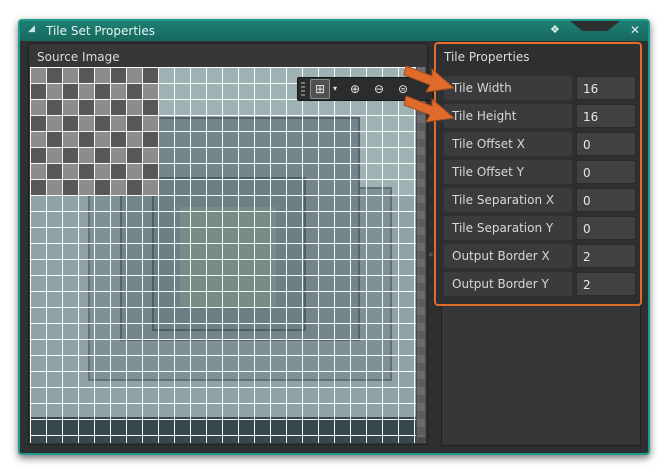 The image size is (669, 474). I want to click on output-border-y-input: 2, so click(606, 284).